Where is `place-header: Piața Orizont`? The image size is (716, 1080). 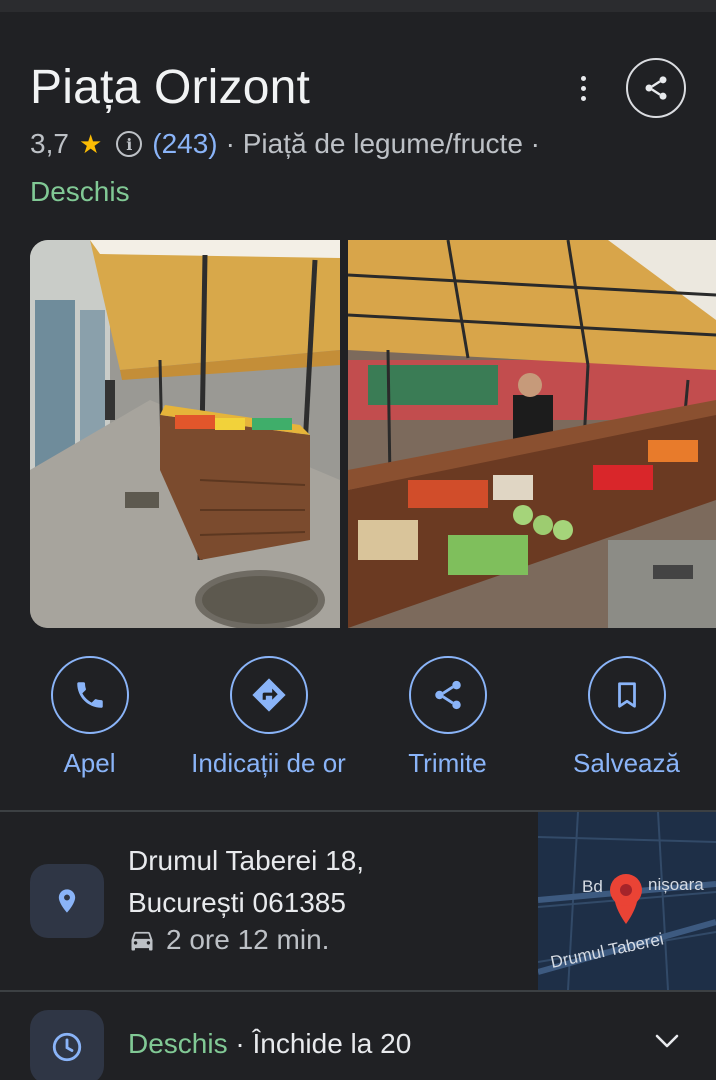
place-header: Piața Orizont is located at coordinates (358, 88).